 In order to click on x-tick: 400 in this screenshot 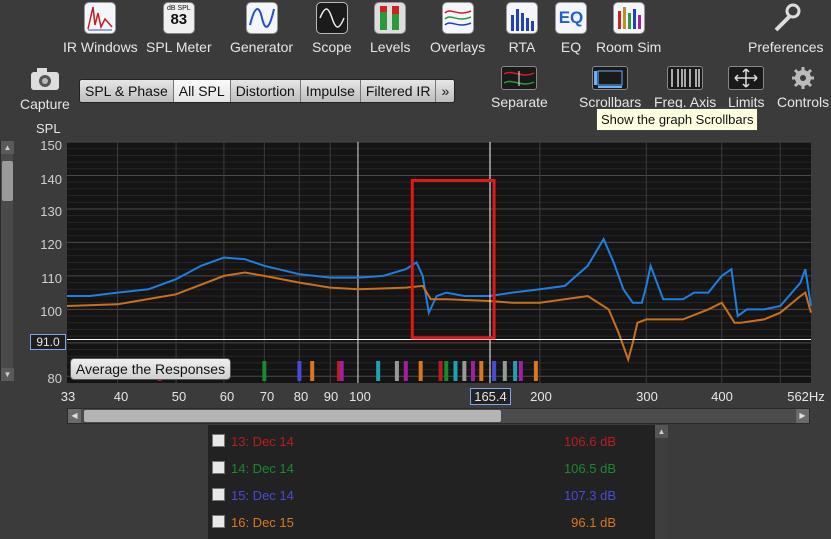, I will do `click(722, 396)`.